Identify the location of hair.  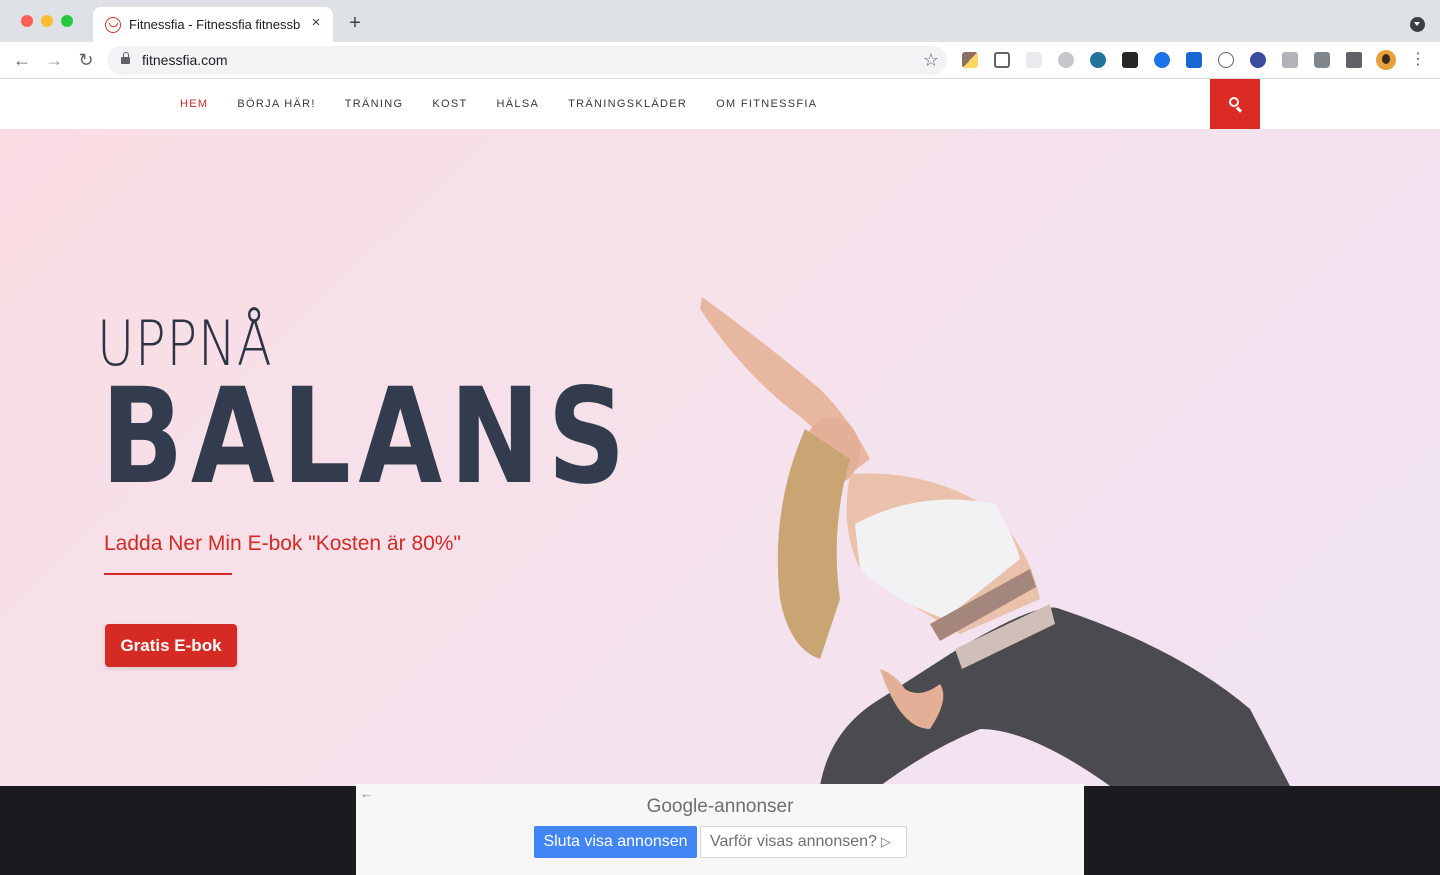
(813, 544).